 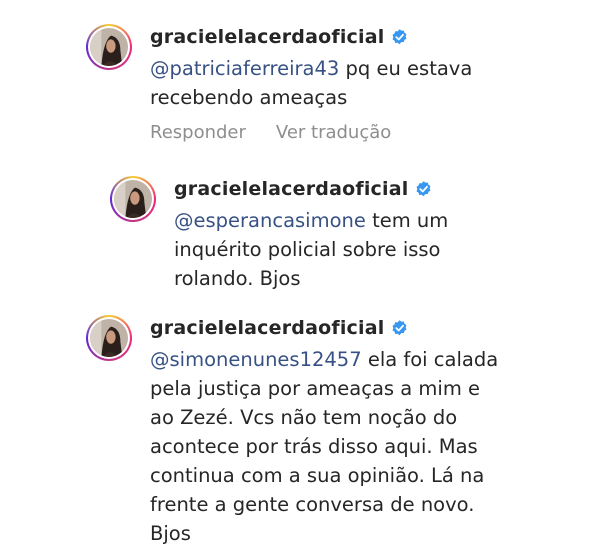 What do you see at coordinates (256, 359) in the screenshot?
I see `mention-link: @simonenunes12457` at bounding box center [256, 359].